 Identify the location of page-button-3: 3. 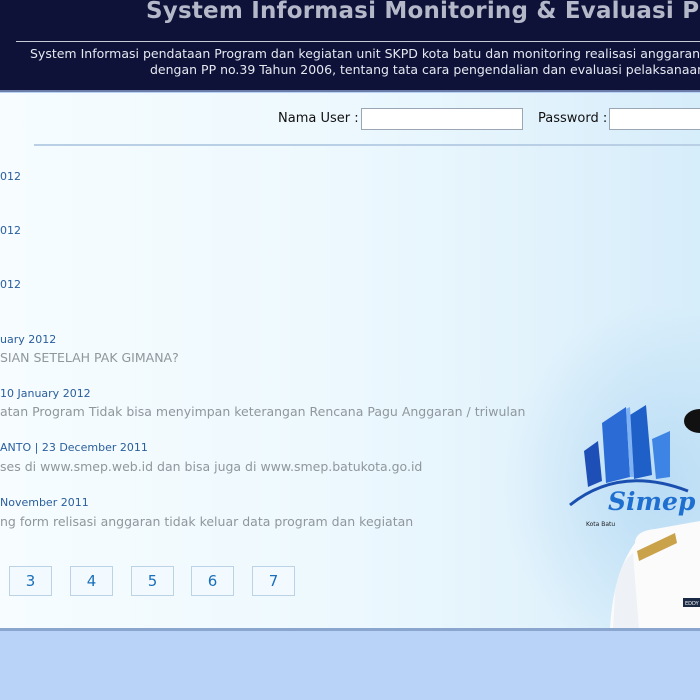
(30, 581).